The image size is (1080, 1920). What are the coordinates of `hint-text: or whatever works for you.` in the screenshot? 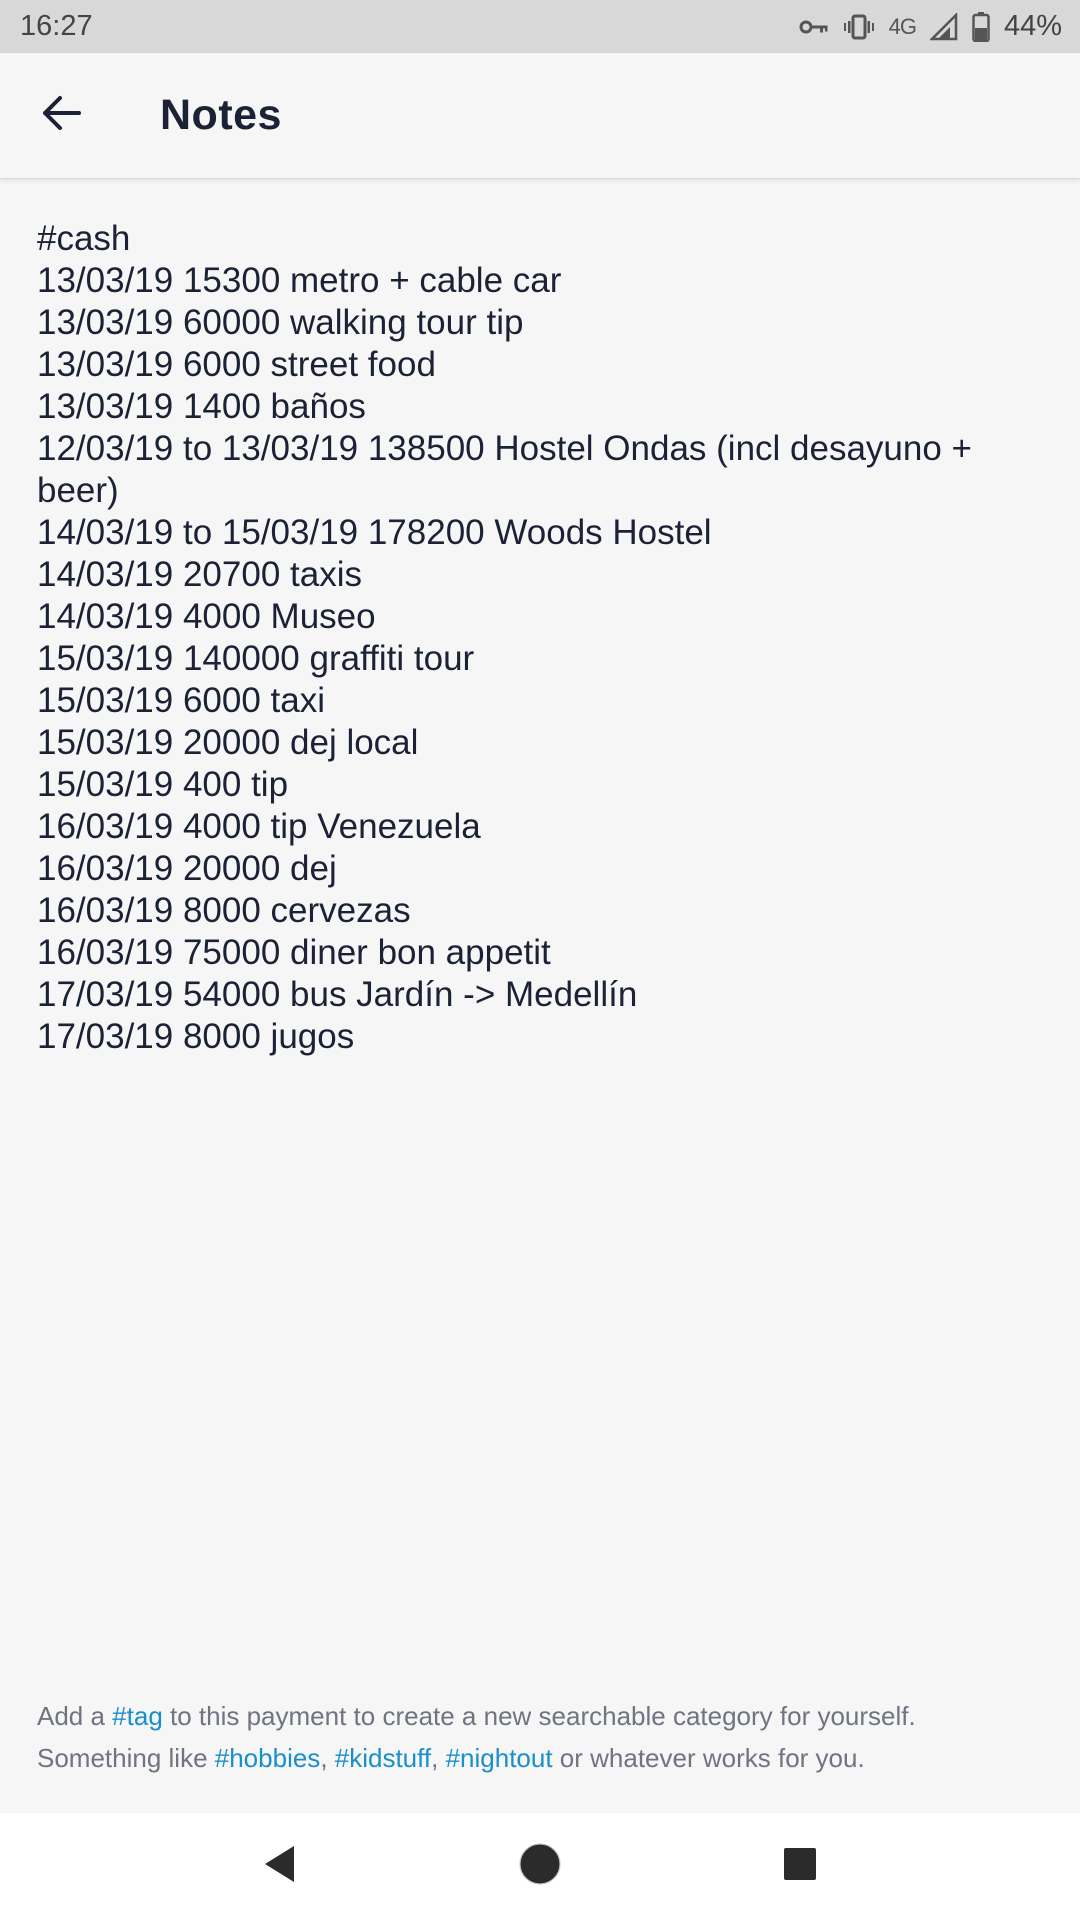 It's located at (708, 1758).